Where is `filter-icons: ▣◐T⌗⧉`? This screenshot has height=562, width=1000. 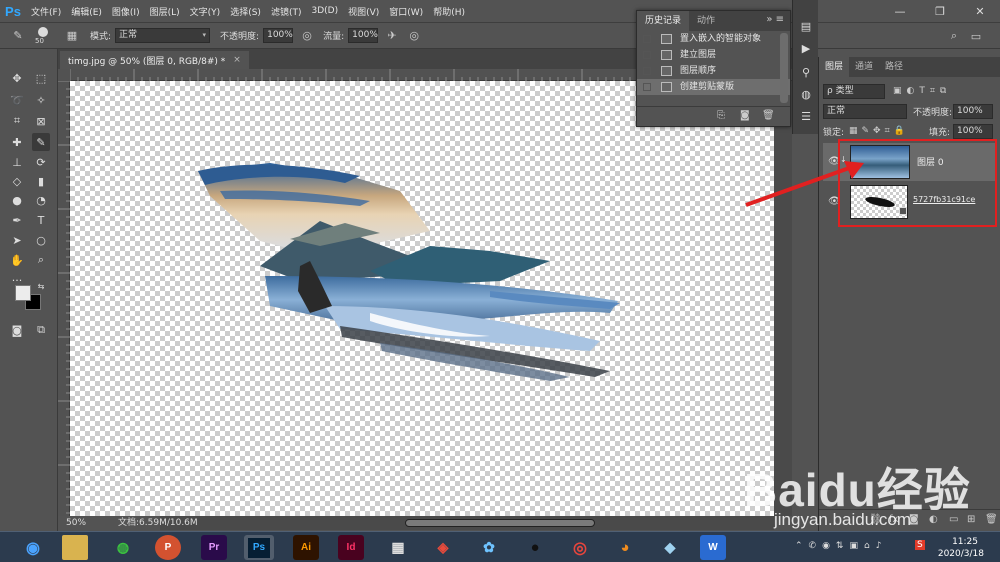
filter-icons: ▣◐T⌗⧉ is located at coordinates (922, 91).